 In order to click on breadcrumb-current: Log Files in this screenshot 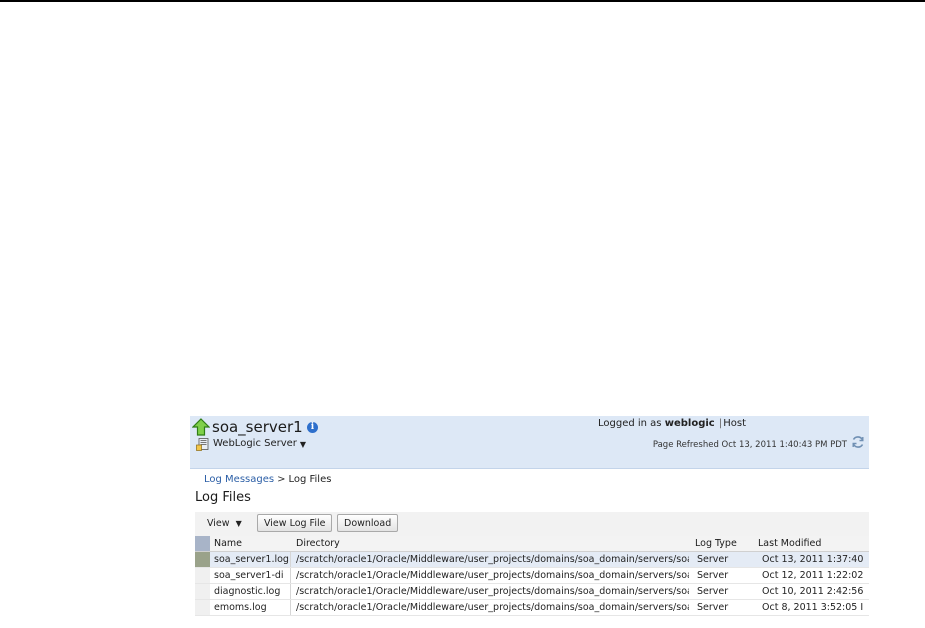, I will do `click(310, 479)`.